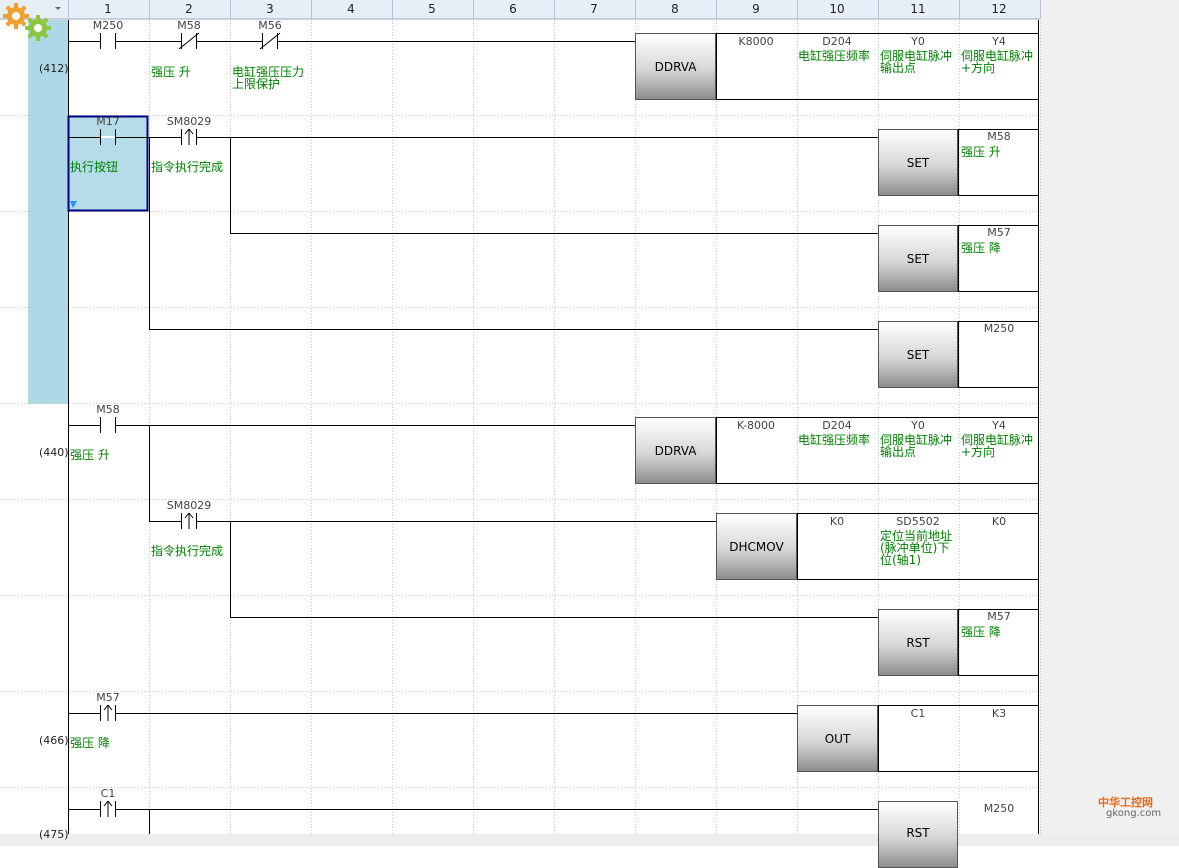  What do you see at coordinates (270, 25) in the screenshot?
I see `contact-device: M56` at bounding box center [270, 25].